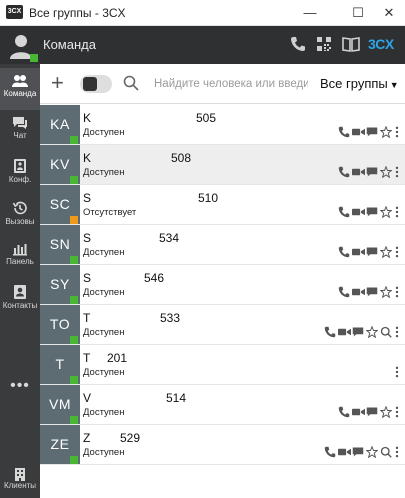 The image size is (405, 498). What do you see at coordinates (77, 13) in the screenshot?
I see `window-title: Все группы - 3CX` at bounding box center [77, 13].